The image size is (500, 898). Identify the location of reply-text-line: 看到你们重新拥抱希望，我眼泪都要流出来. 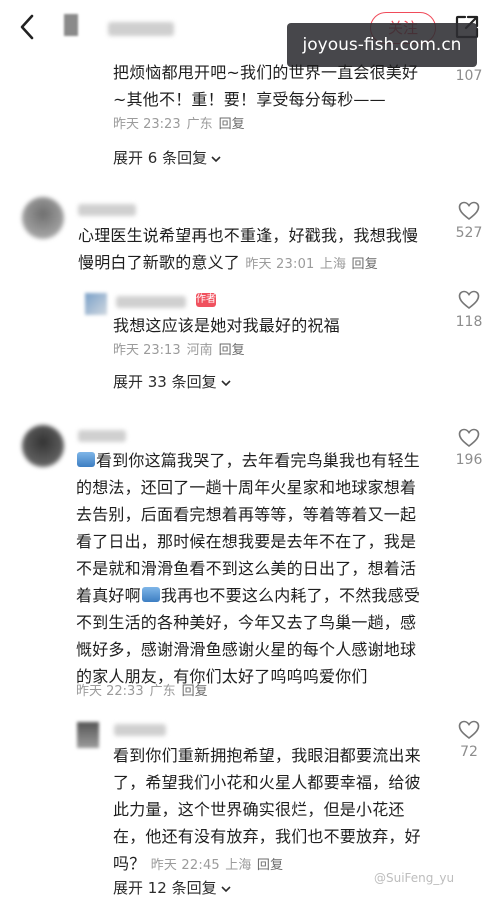
(267, 755).